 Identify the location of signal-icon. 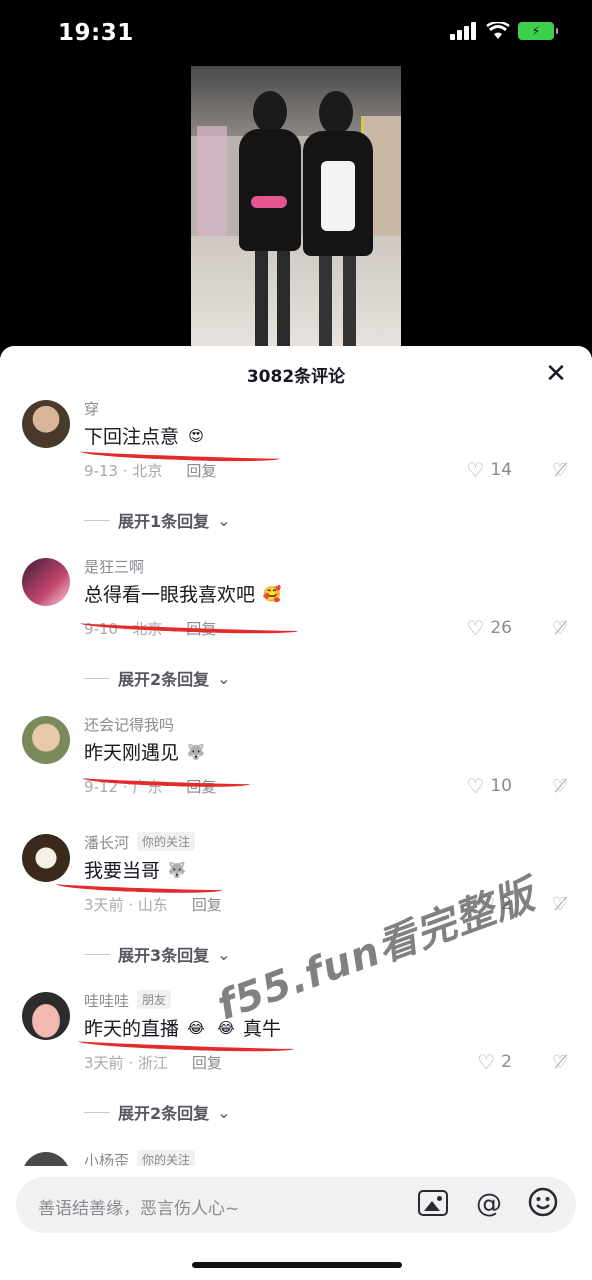
(464, 31).